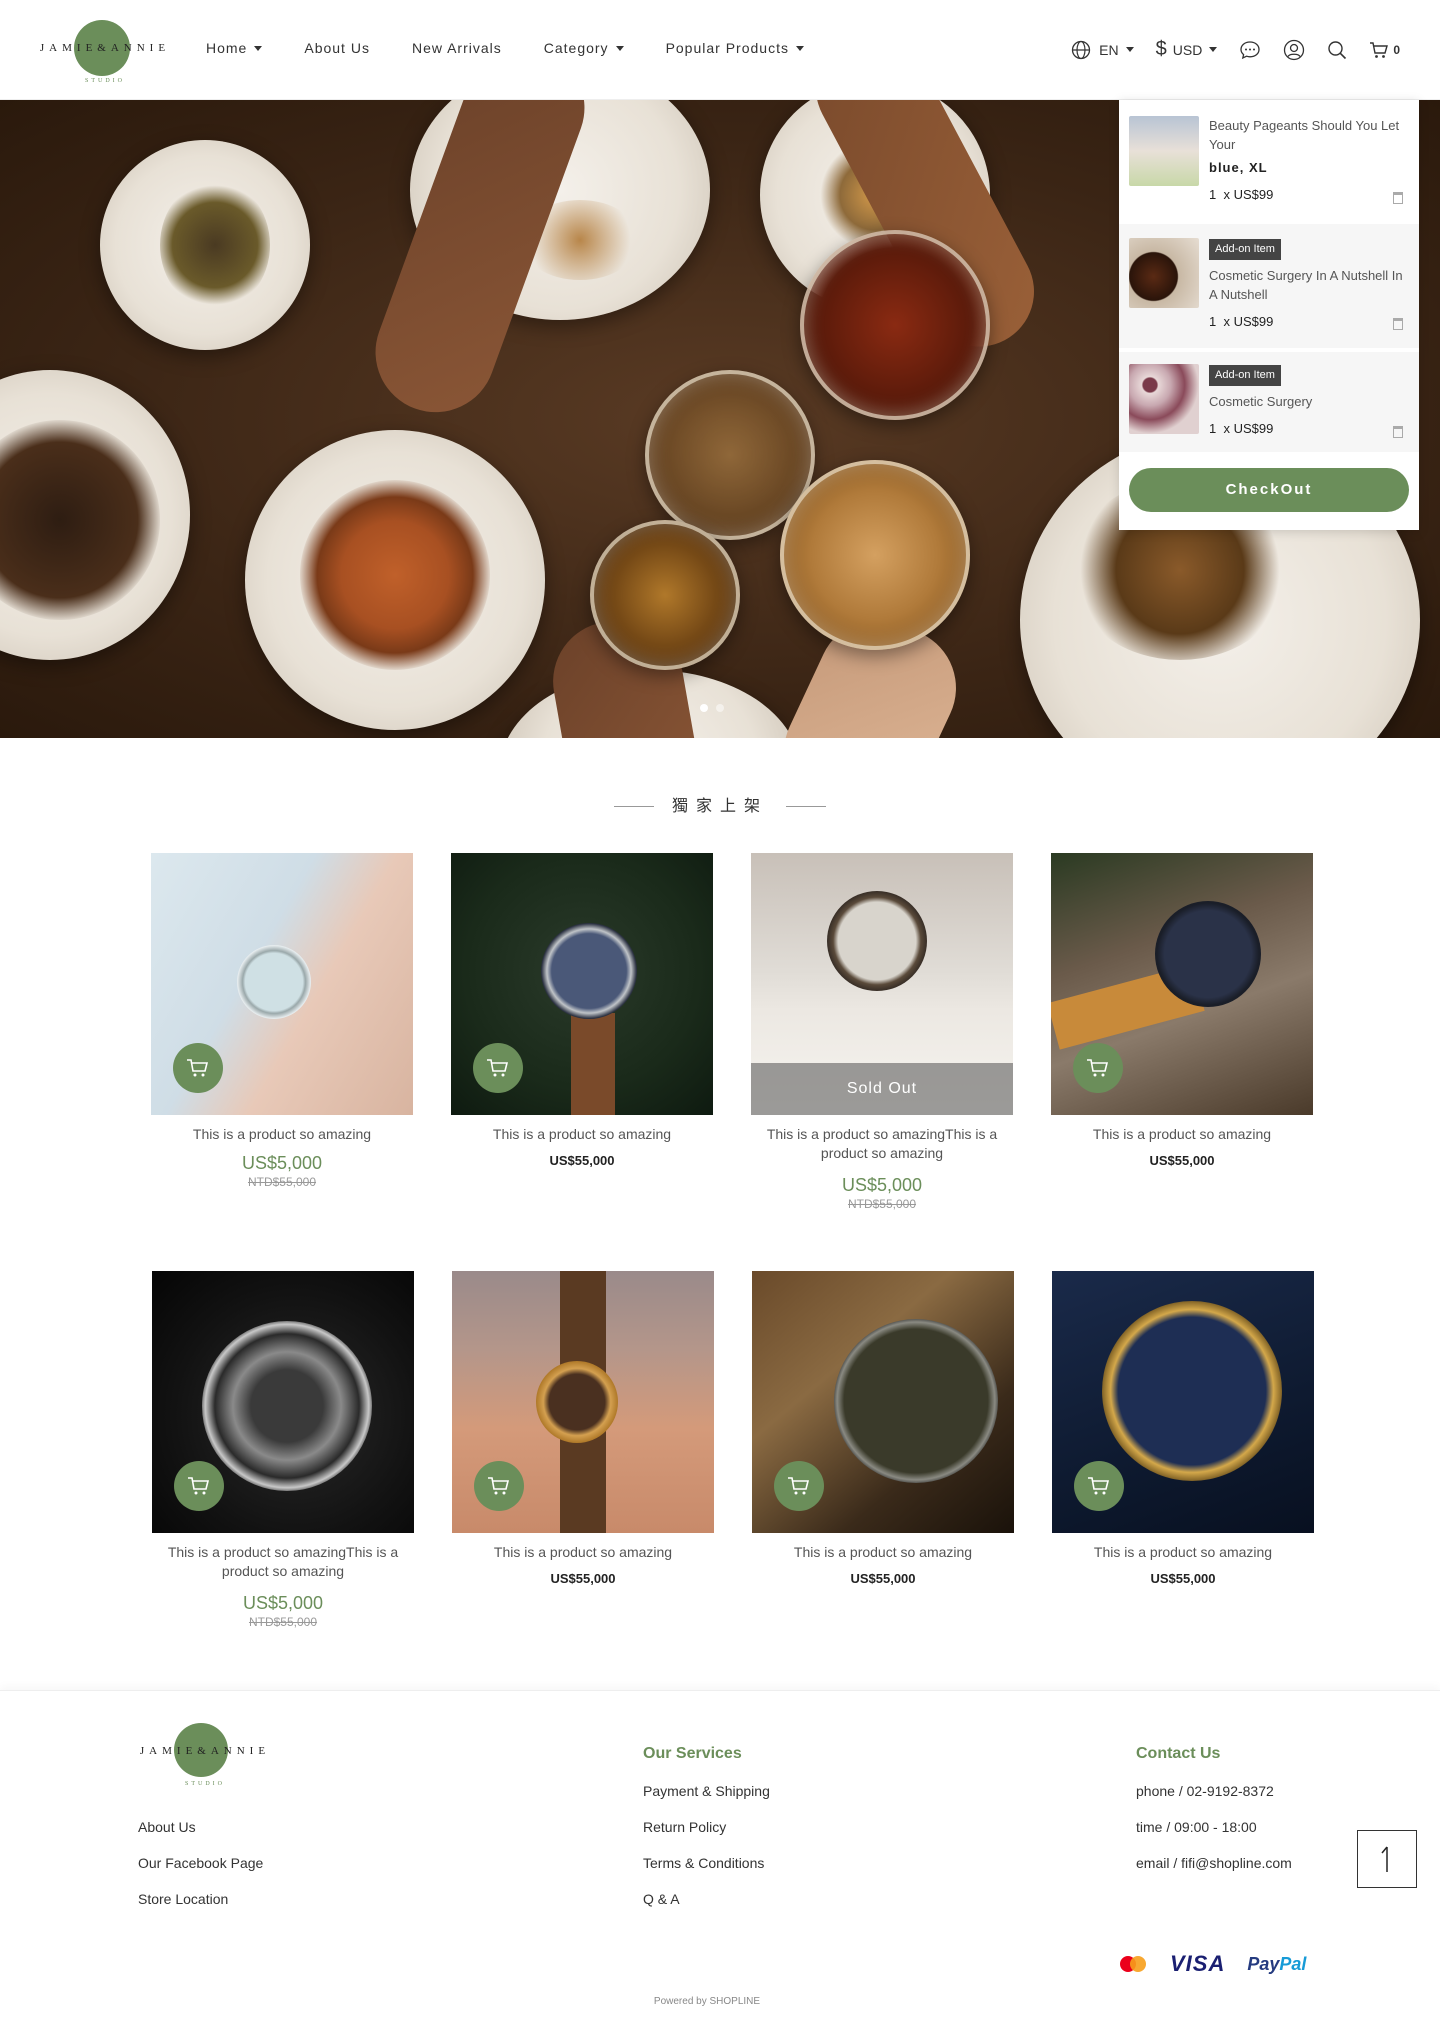 The height and width of the screenshot is (2028, 1440). What do you see at coordinates (703, 1863) in the screenshot?
I see `footer-link-terms: Terms & Conditions` at bounding box center [703, 1863].